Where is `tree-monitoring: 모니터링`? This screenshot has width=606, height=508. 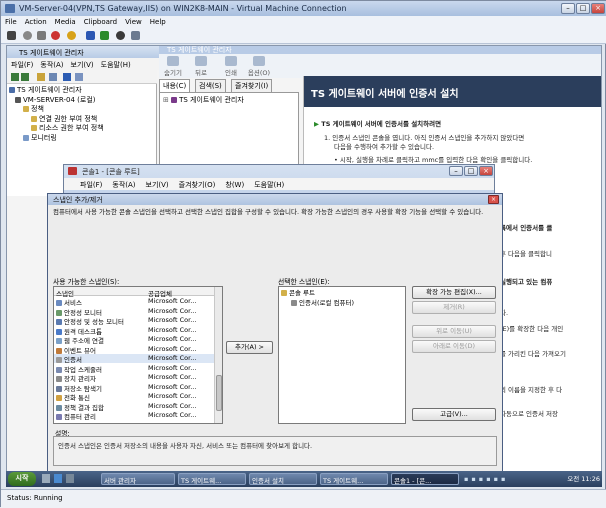 tree-monitoring: 모니터링 is located at coordinates (81, 139).